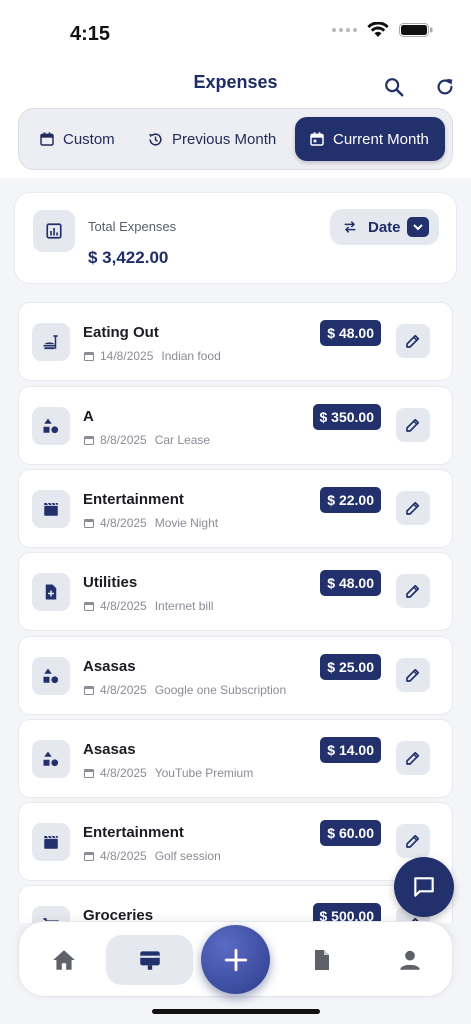  What do you see at coordinates (51, 592) in the screenshot?
I see `bill-icon` at bounding box center [51, 592].